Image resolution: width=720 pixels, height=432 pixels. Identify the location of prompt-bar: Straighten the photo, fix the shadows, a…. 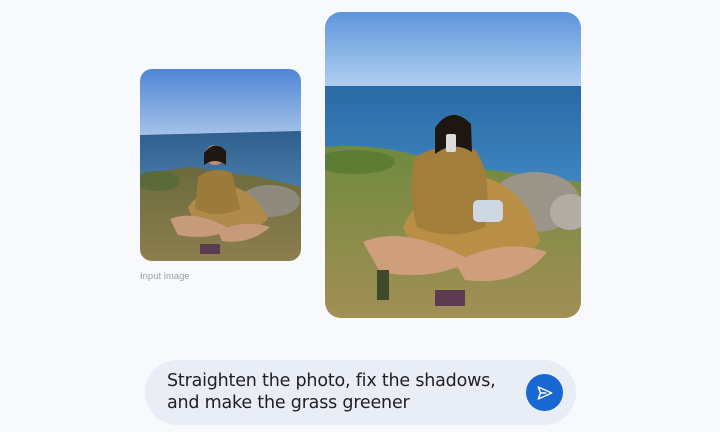
(360, 392).